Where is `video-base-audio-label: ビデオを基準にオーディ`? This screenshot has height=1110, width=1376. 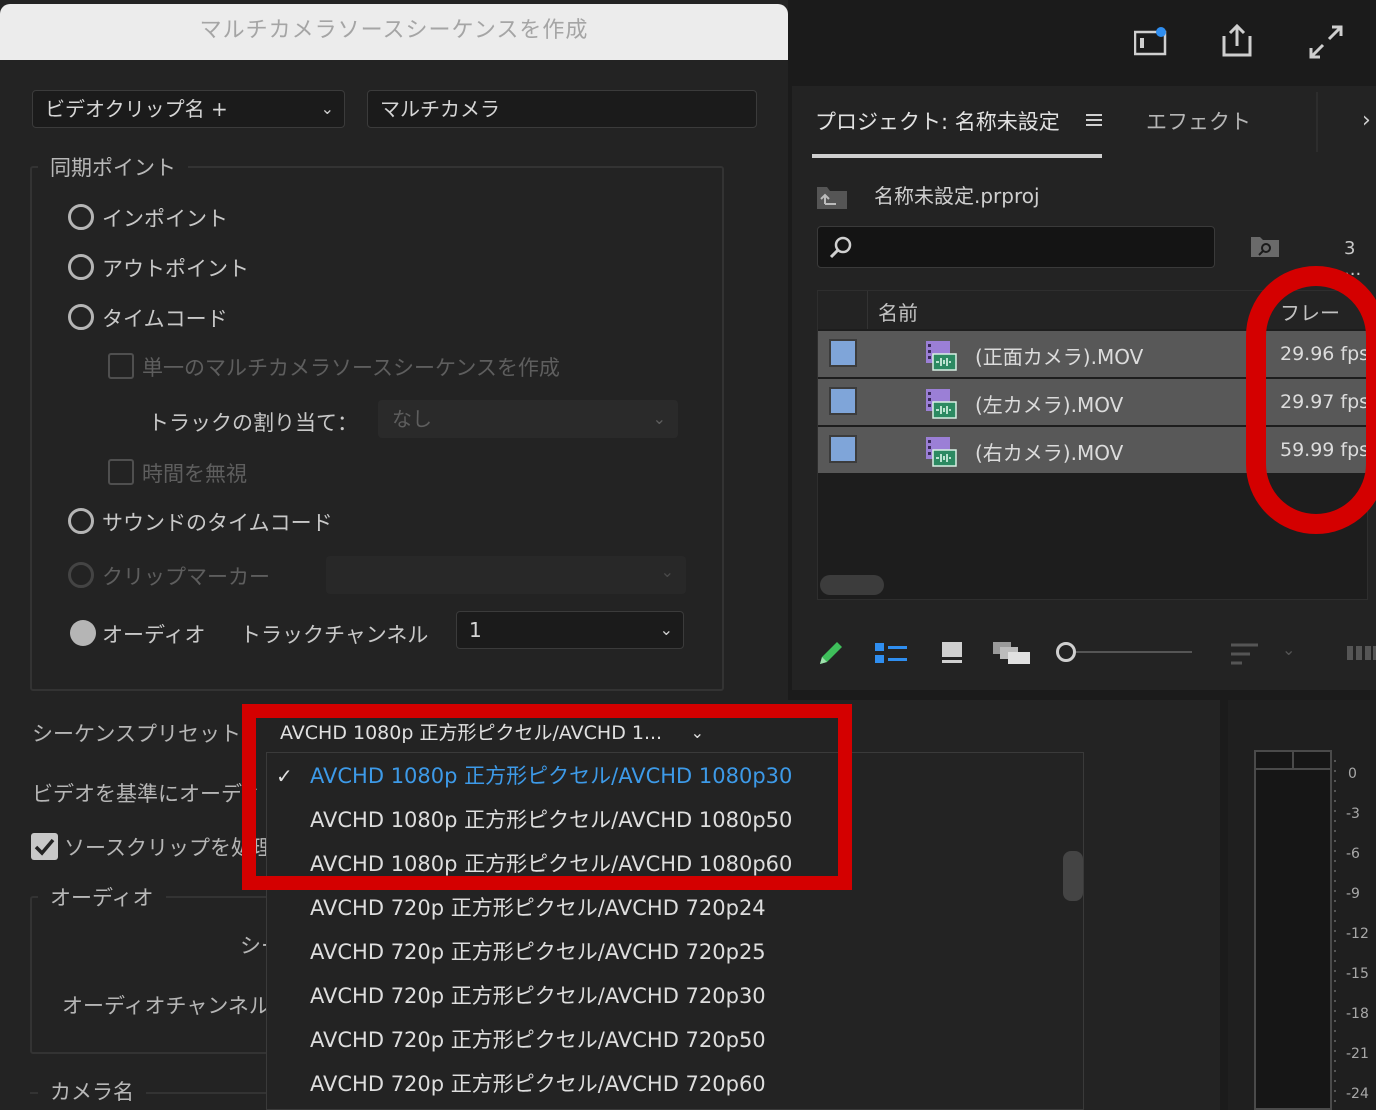 video-base-audio-label: ビデオを基準にオーディ is located at coordinates (147, 794).